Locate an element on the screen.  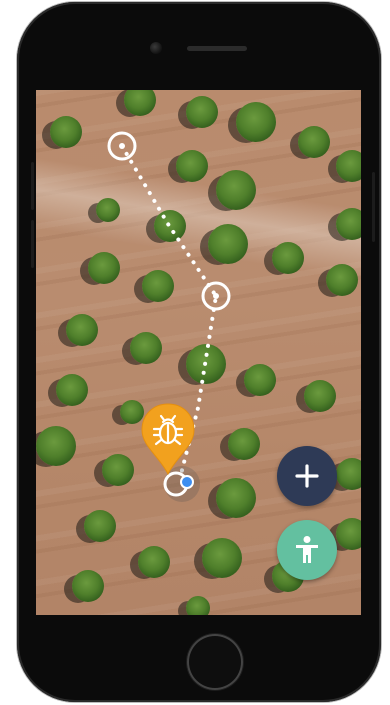
person-button is located at coordinates (307, 550).